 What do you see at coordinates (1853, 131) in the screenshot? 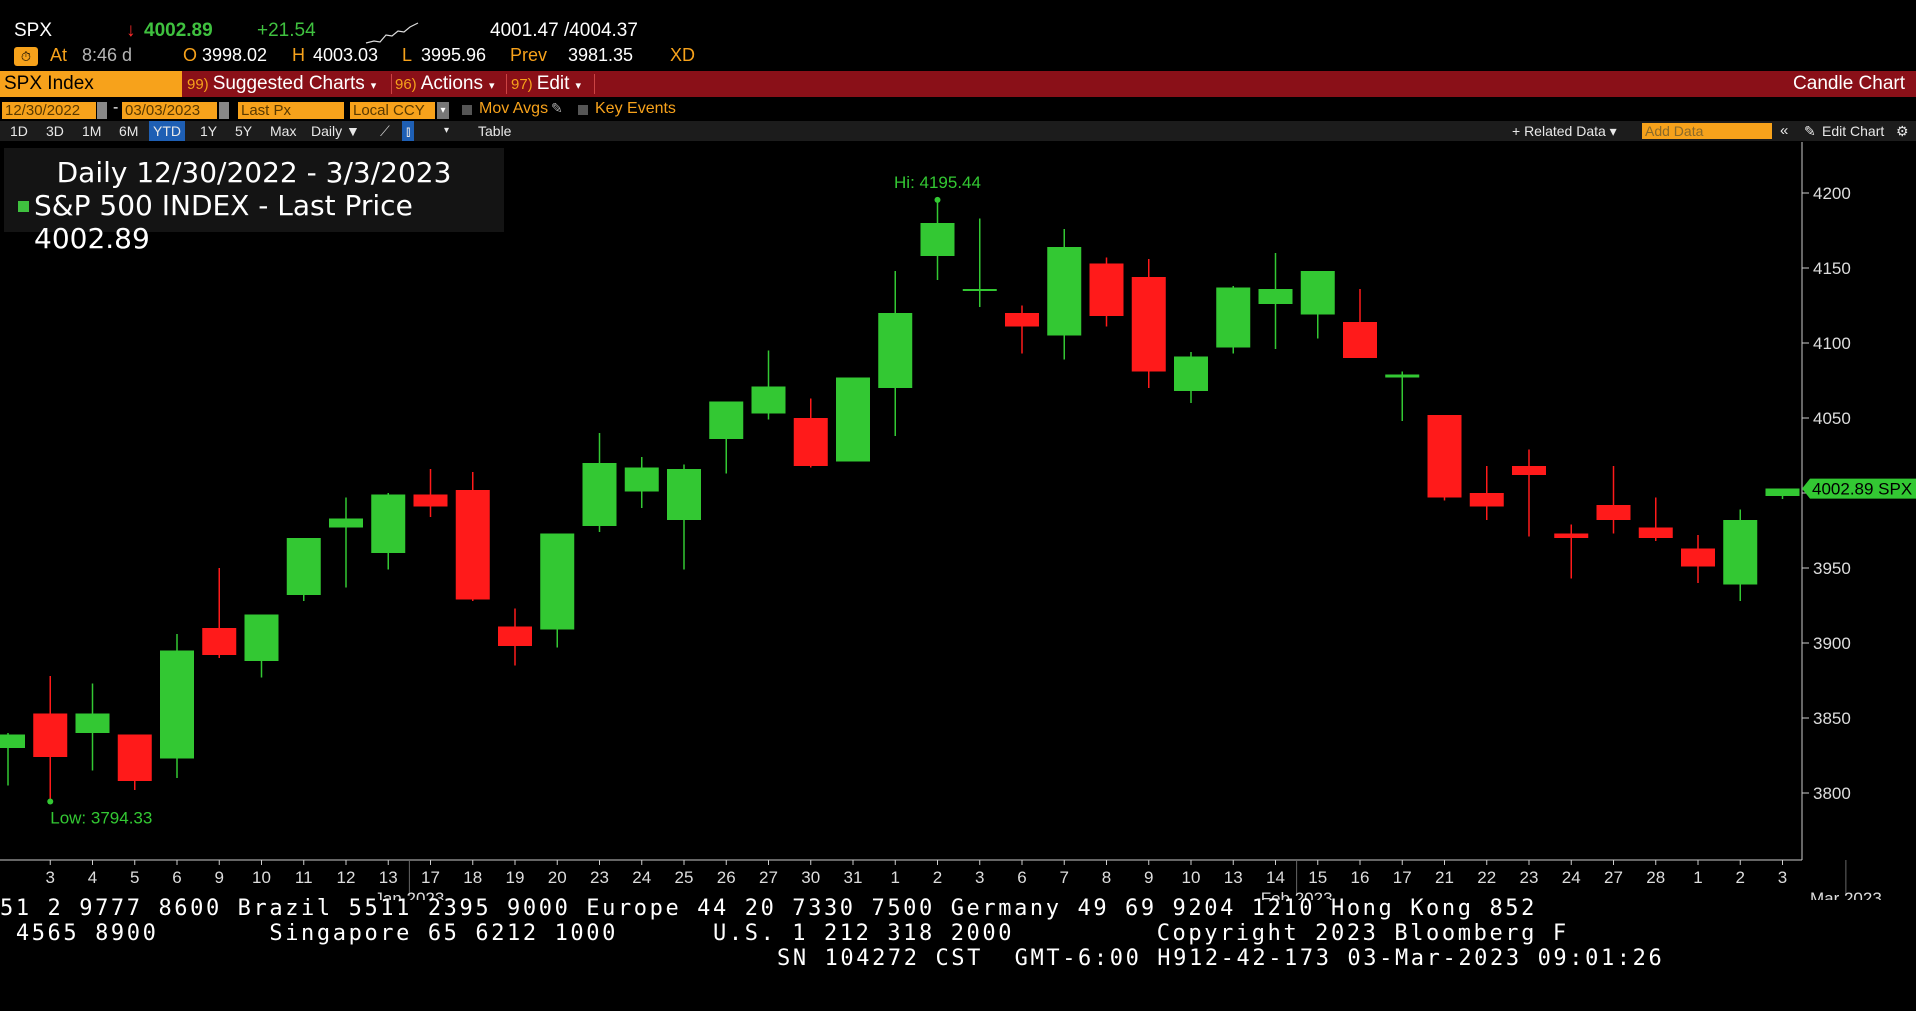
I see `edit-chart-button: Edit Chart` at bounding box center [1853, 131].